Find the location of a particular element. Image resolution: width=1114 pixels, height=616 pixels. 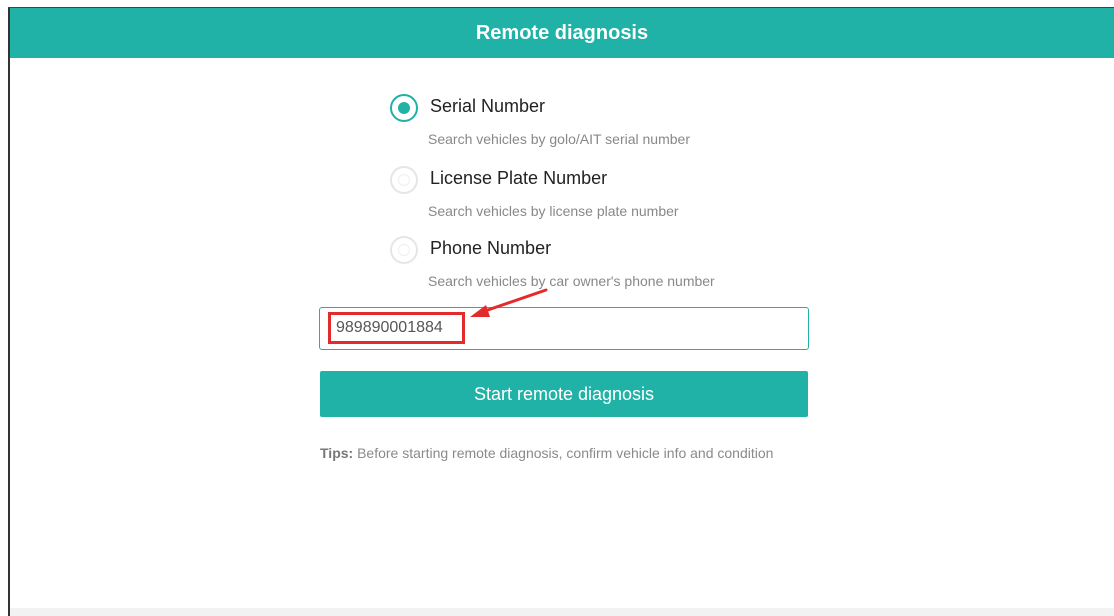

serial-number-label: Serial Number is located at coordinates (487, 106).